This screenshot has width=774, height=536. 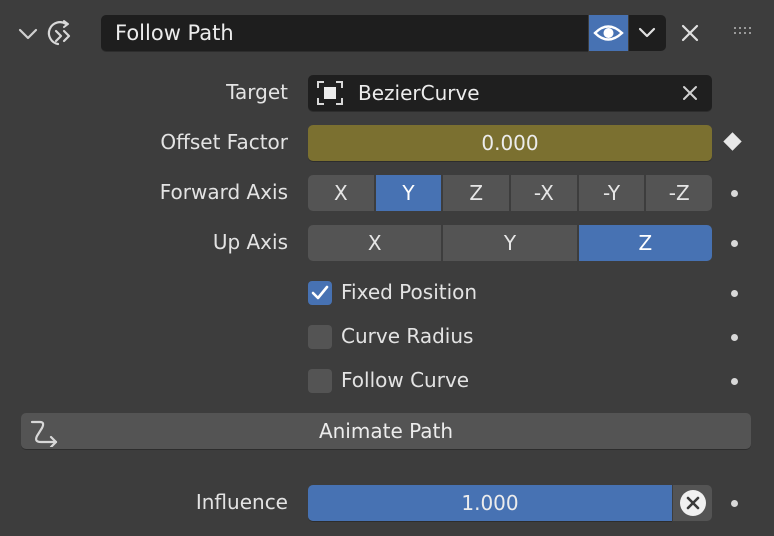 What do you see at coordinates (376, 243) in the screenshot?
I see `up-axis-option-x: X` at bounding box center [376, 243].